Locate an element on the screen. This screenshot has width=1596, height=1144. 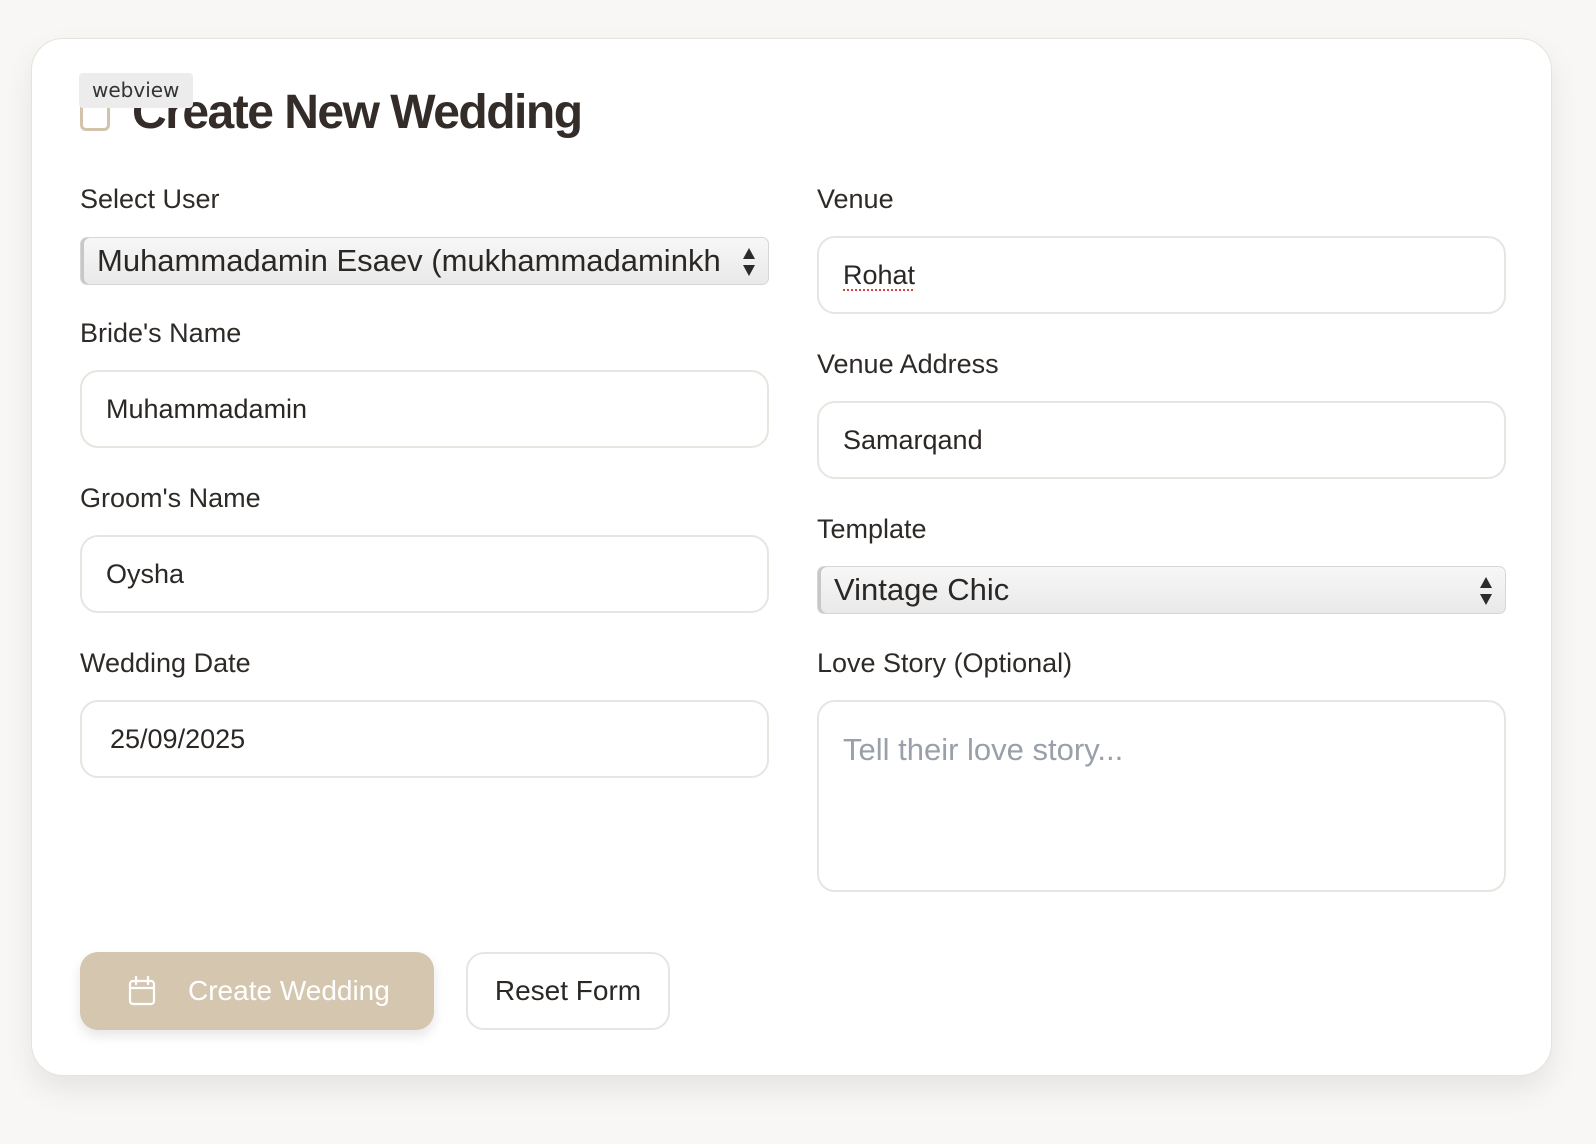
reset-form-button: Reset Form is located at coordinates (568, 991).